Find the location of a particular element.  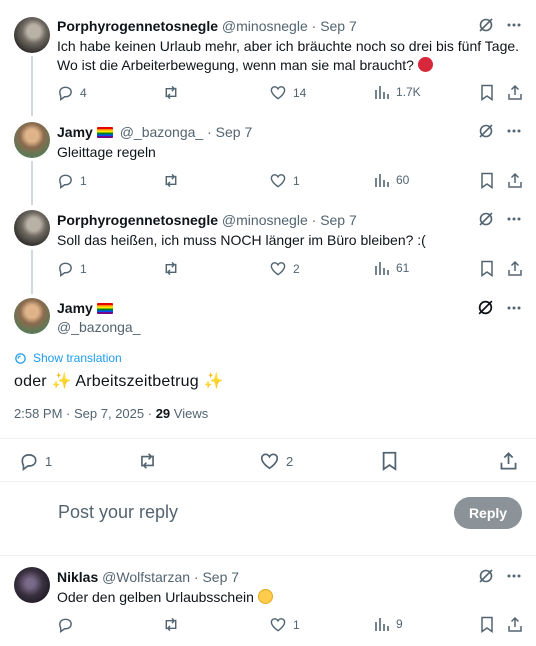

like-count: 1 is located at coordinates (296, 624).